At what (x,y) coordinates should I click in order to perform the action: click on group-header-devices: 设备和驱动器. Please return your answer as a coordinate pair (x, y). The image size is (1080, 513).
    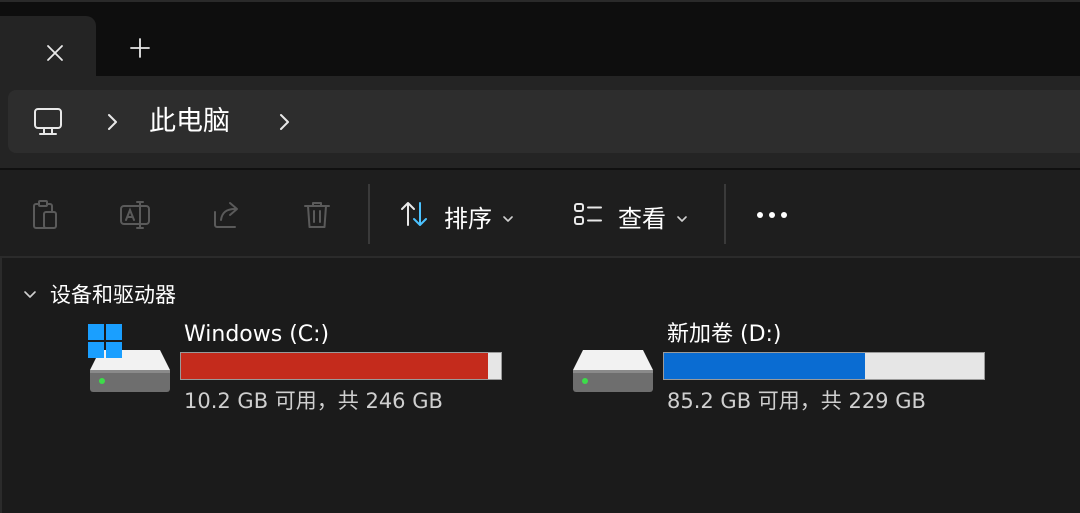
    Looking at the image, I should click on (99, 294).